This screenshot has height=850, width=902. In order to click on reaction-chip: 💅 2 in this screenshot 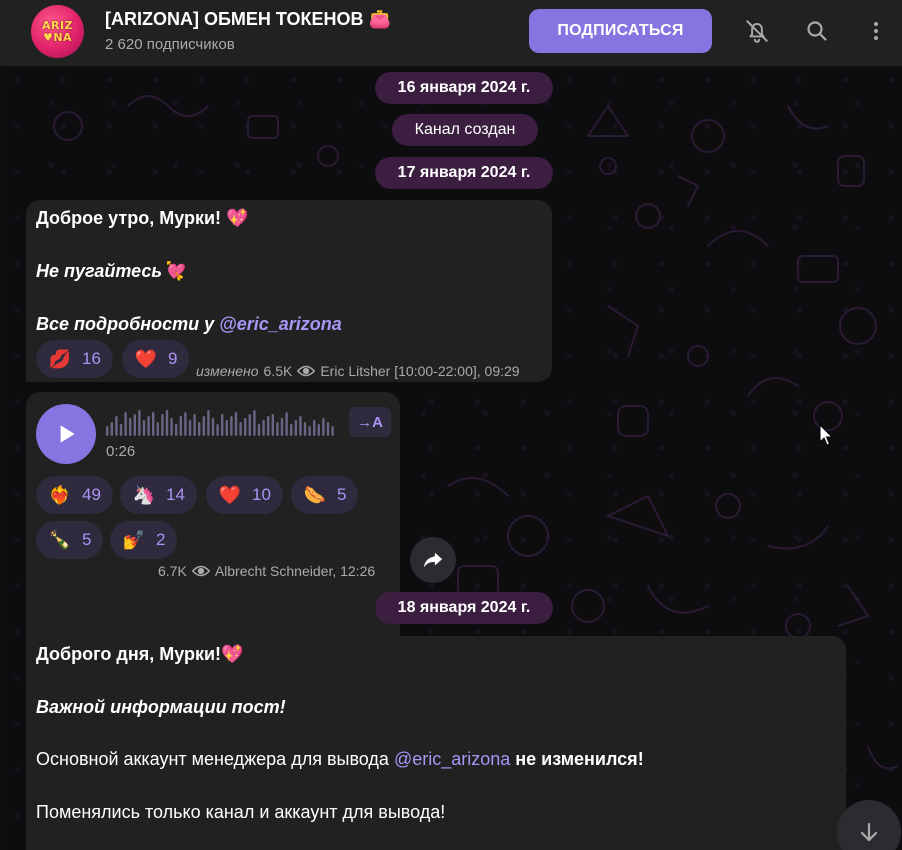, I will do `click(144, 540)`.